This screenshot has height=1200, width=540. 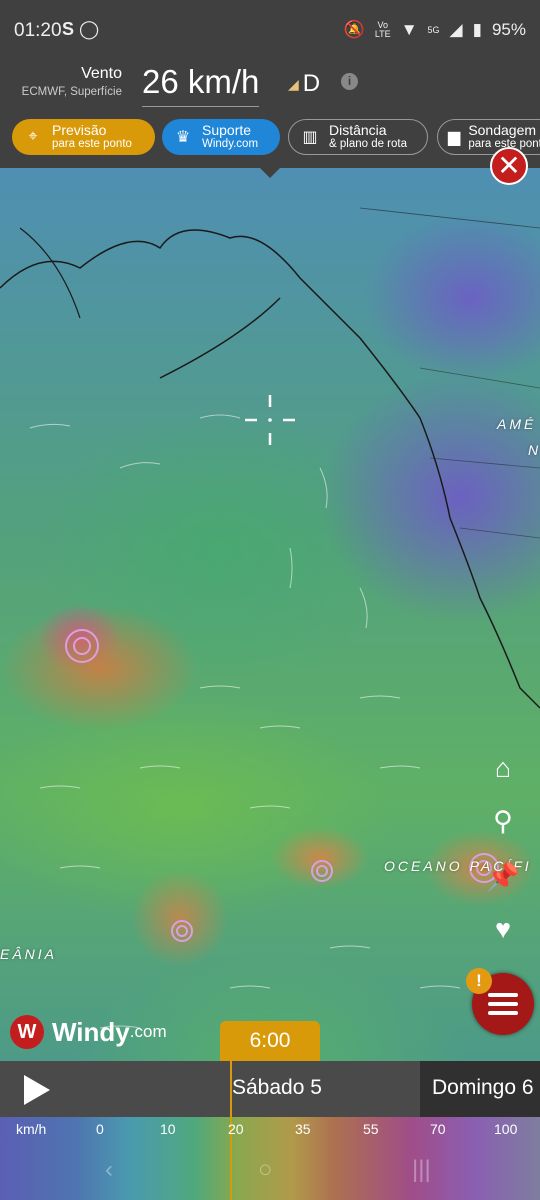 What do you see at coordinates (368, 144) in the screenshot?
I see `chip-sublabel: & plano de rota` at bounding box center [368, 144].